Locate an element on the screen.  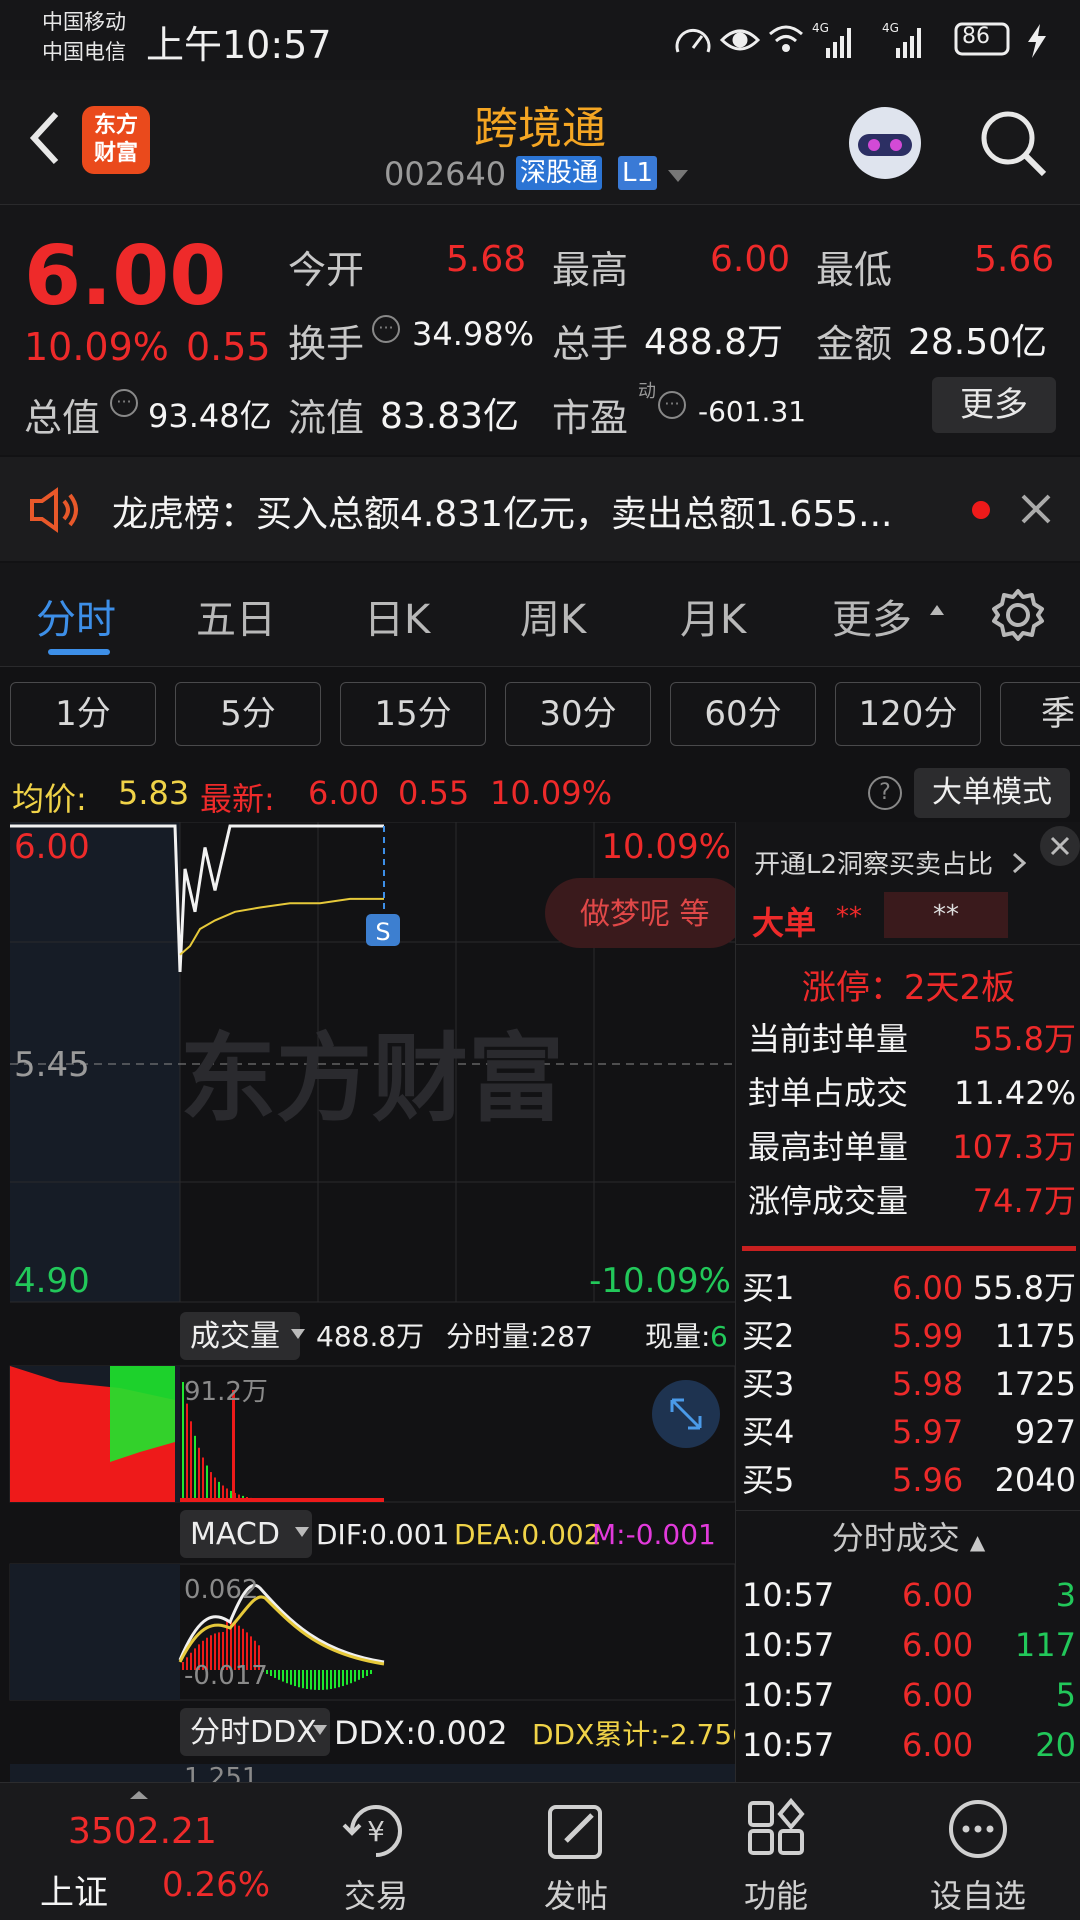
latest-pct: 10.09% is located at coordinates (551, 793).